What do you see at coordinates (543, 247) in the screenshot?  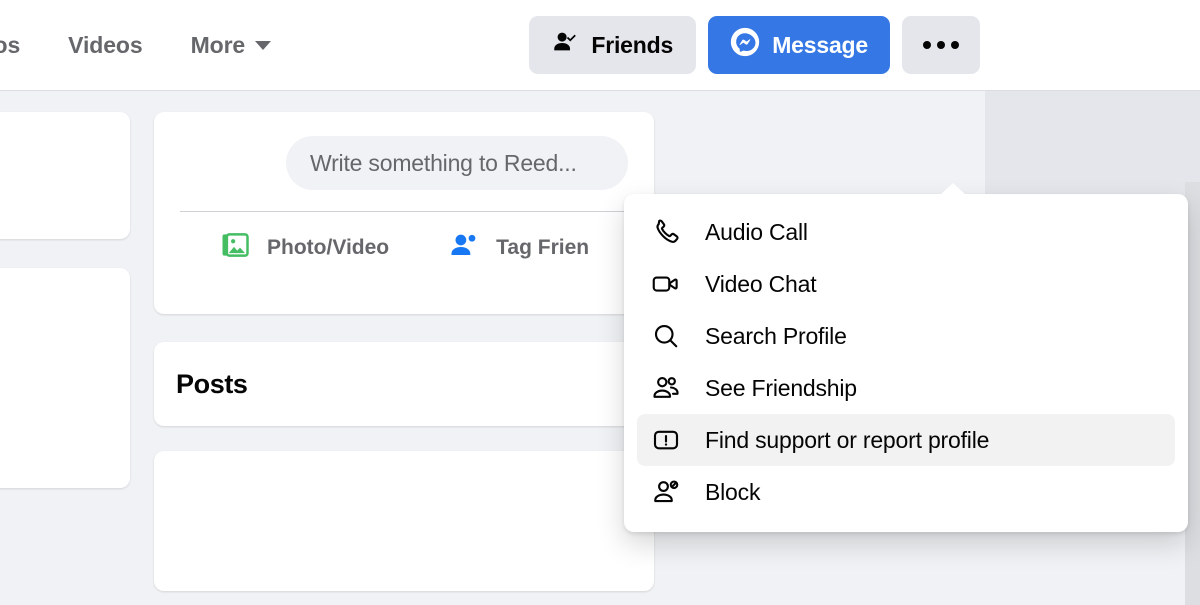 I see `tag-friends-label: Tag Frien` at bounding box center [543, 247].